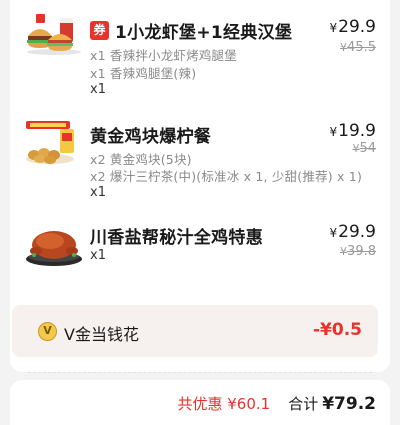 This screenshot has width=400, height=425. What do you see at coordinates (151, 137) in the screenshot?
I see `item-name: 黄金鸡块爆柠餐` at bounding box center [151, 137].